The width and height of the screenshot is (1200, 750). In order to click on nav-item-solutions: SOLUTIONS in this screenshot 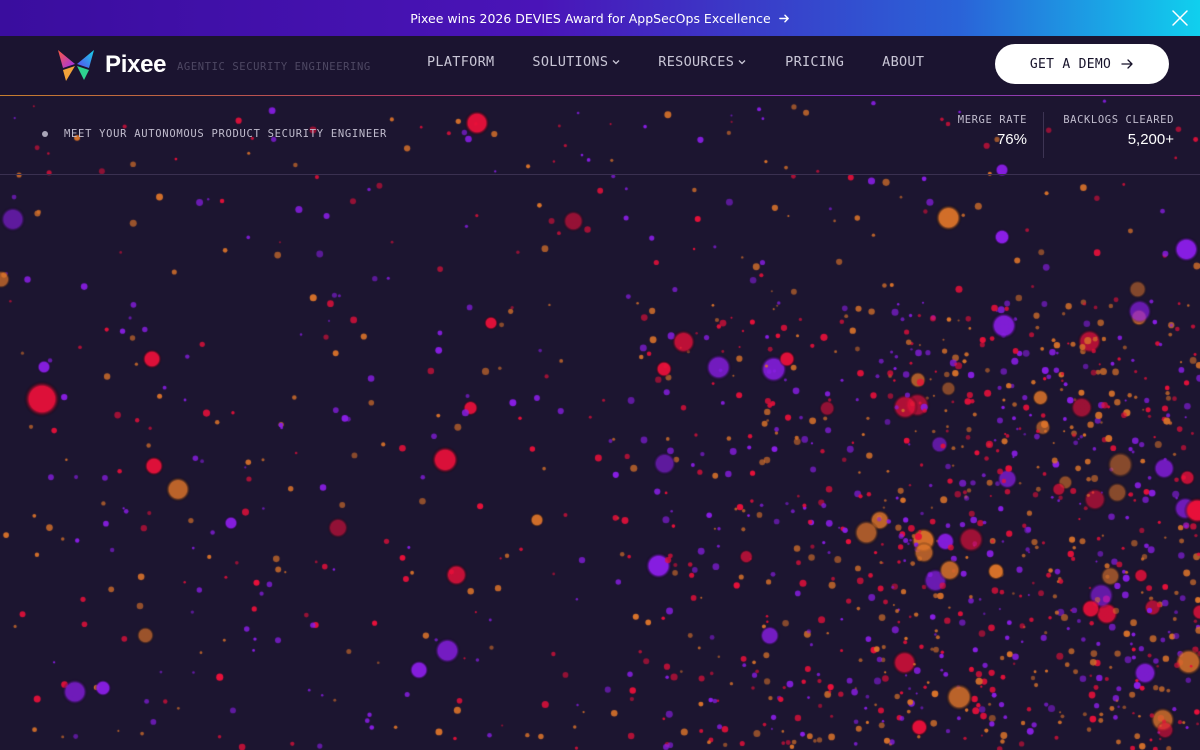, I will do `click(576, 62)`.